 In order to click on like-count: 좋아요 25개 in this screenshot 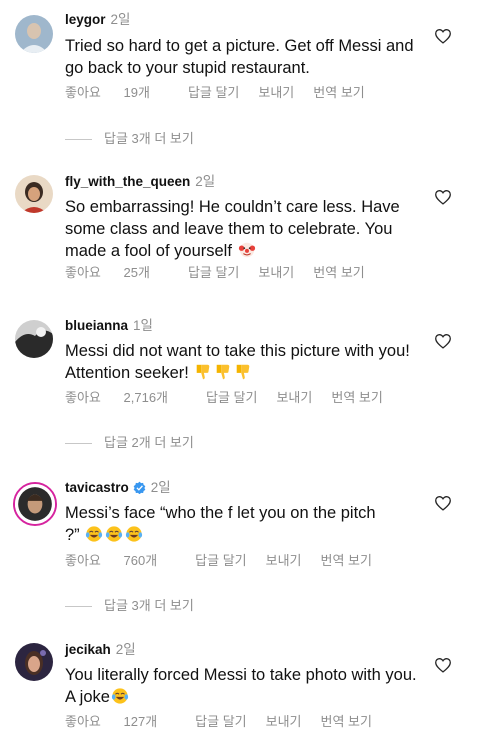, I will do `click(117, 272)`.